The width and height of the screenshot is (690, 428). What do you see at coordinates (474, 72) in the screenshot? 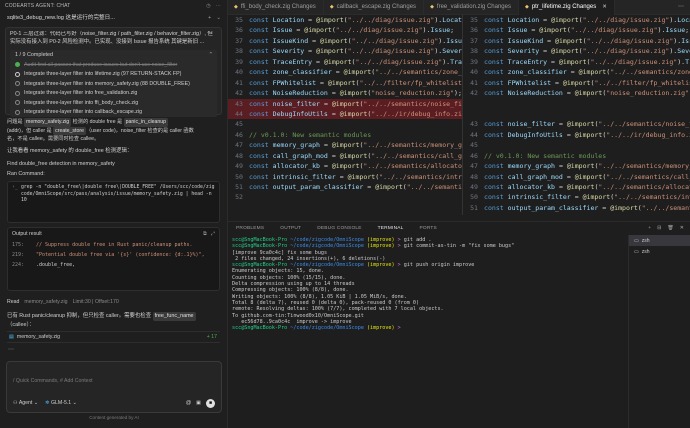
I see `line-number: 40` at bounding box center [474, 72].